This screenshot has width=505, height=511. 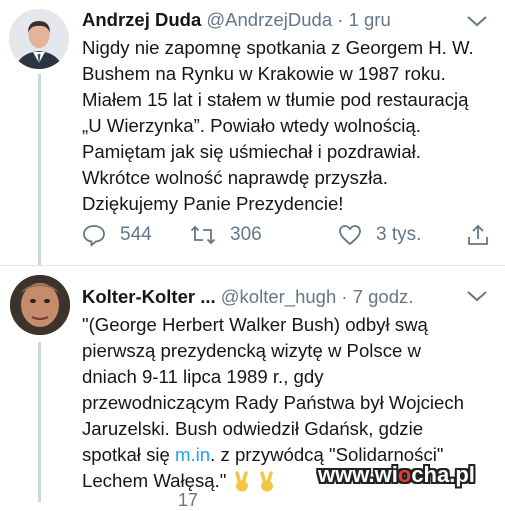 I want to click on watermark-text: www.wi, so click(x=358, y=474).